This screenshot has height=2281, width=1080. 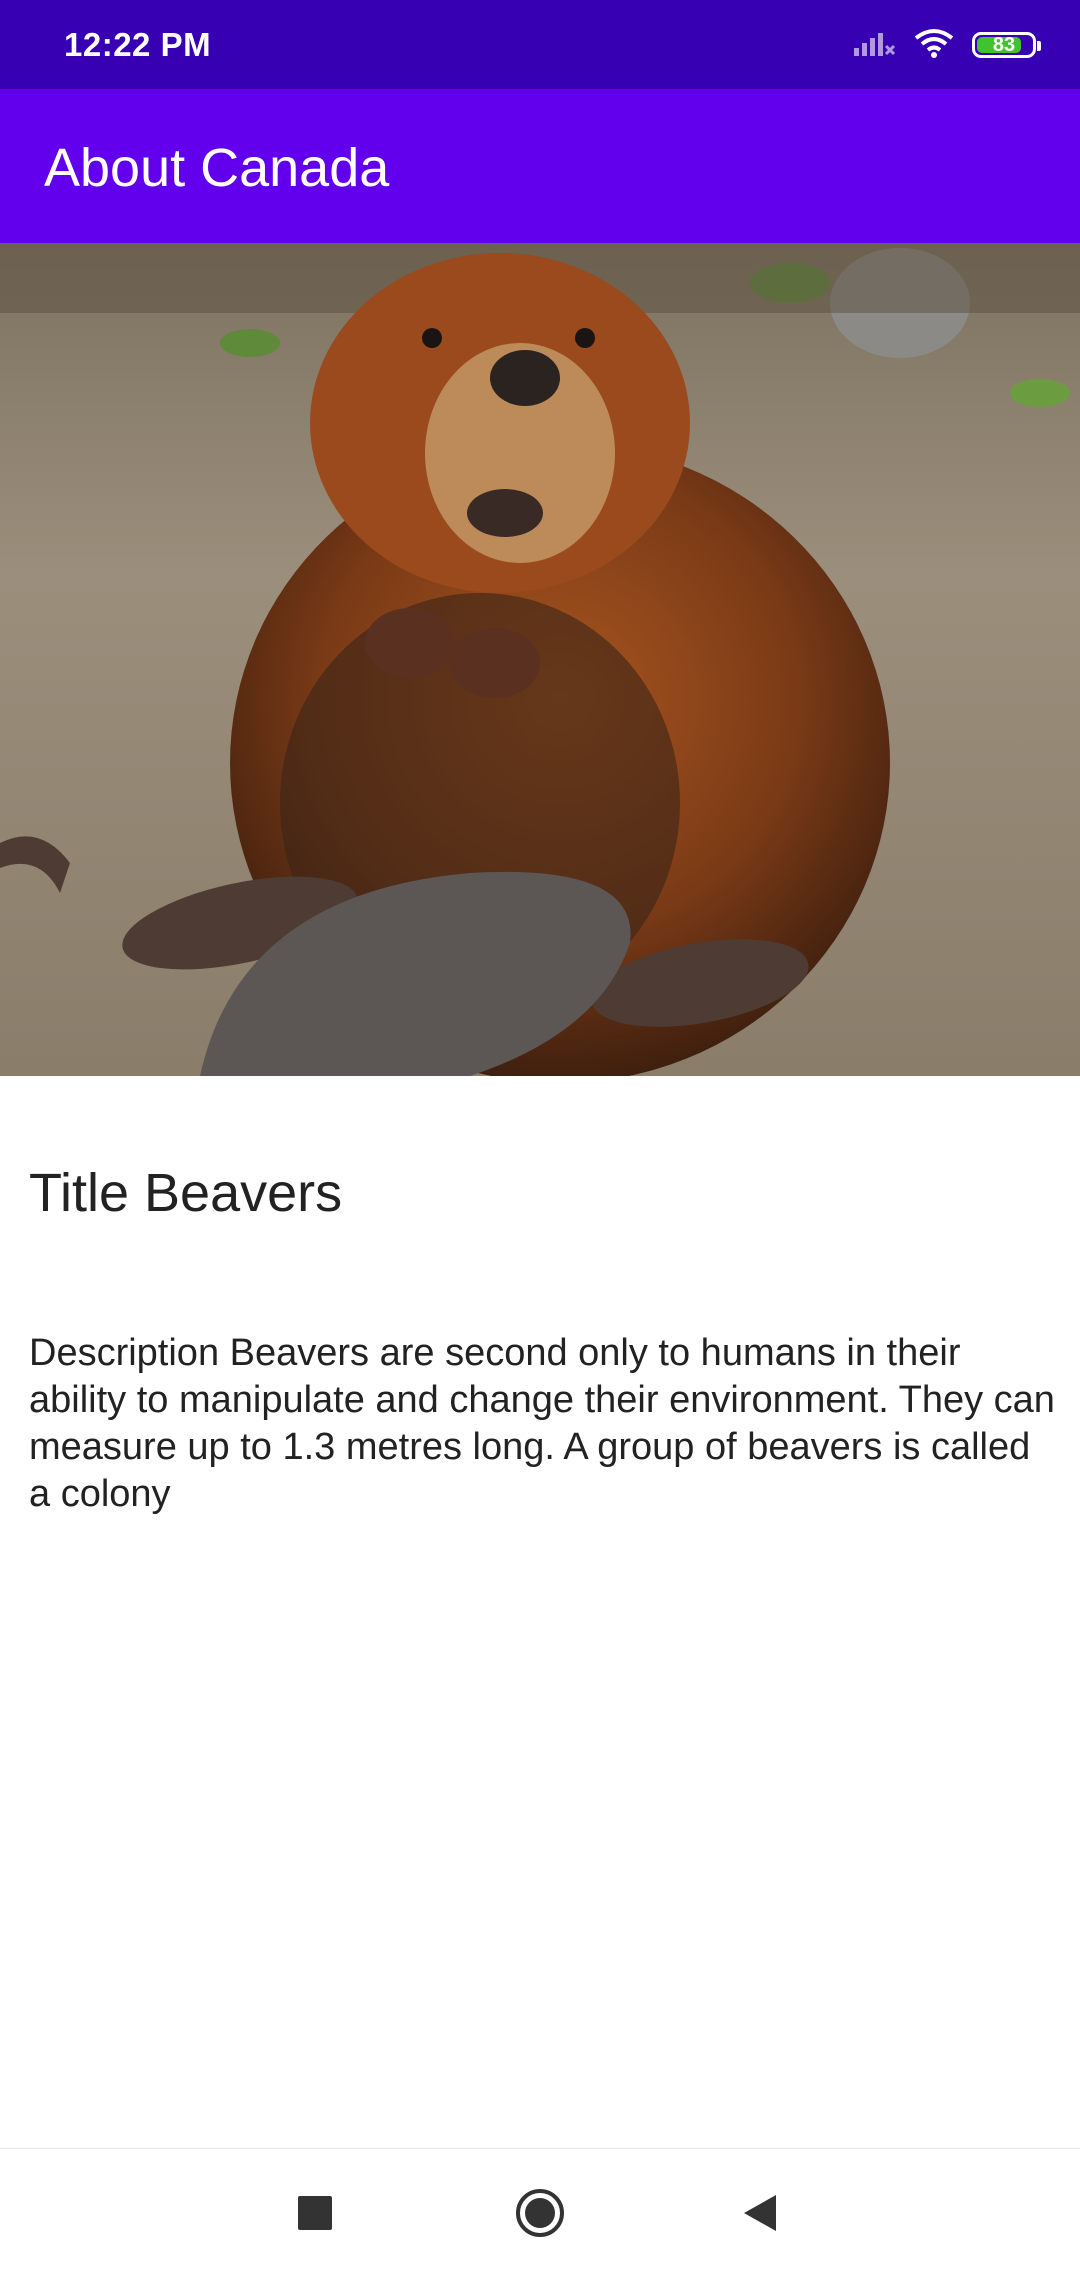 What do you see at coordinates (138, 44) in the screenshot?
I see `status-time: 12:22 PM` at bounding box center [138, 44].